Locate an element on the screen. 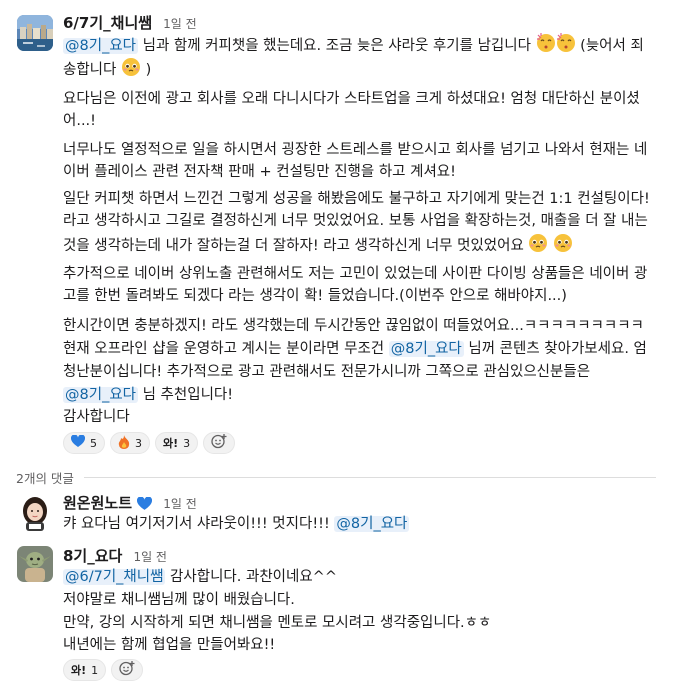 This screenshot has height=695, width=674. reaction-bar: 5 3 와! 3 is located at coordinates (149, 443).